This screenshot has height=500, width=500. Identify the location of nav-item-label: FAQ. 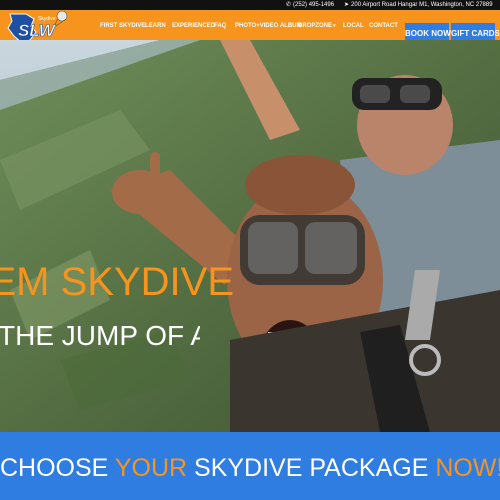
(220, 26).